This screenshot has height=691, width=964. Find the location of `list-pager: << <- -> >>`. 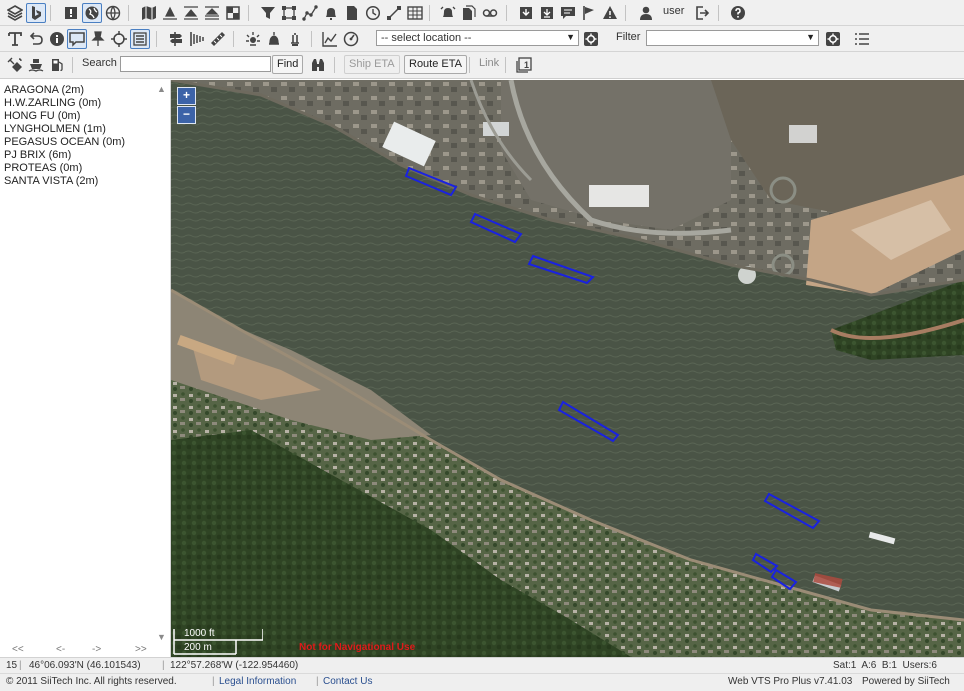

list-pager: << <- -> >> is located at coordinates (85, 650).